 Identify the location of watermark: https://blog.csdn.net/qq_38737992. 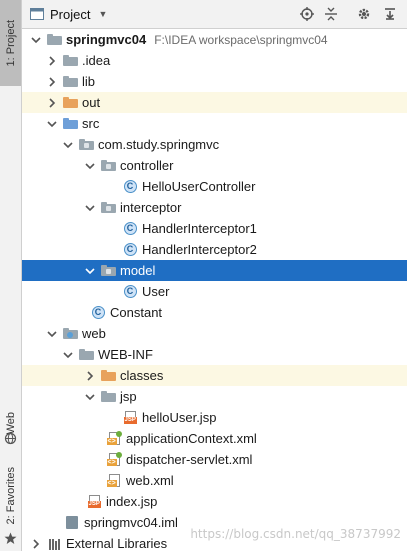
(295, 534).